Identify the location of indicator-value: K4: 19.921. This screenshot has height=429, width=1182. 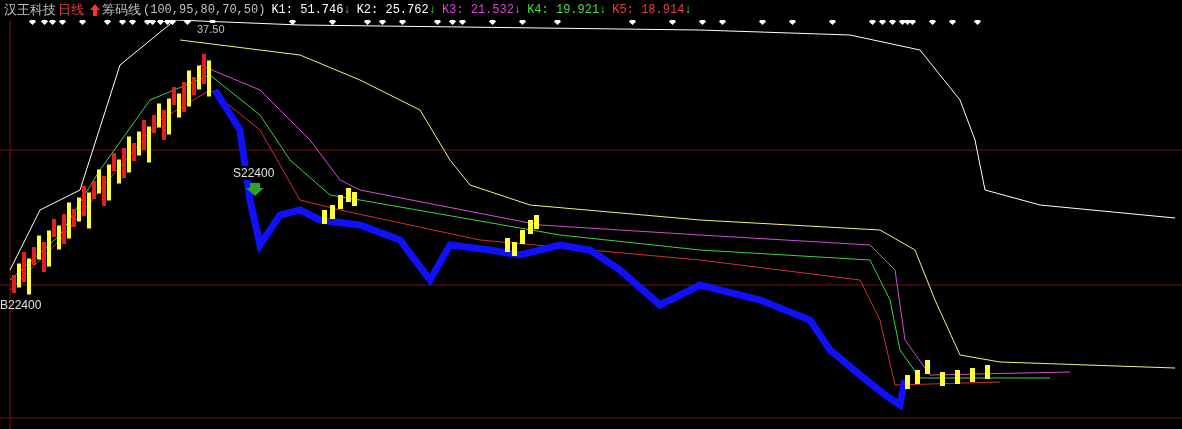
(563, 10).